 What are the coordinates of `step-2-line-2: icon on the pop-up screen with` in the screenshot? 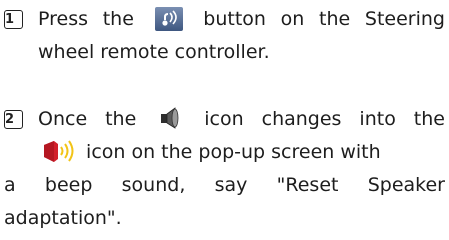 It's located at (224, 153).